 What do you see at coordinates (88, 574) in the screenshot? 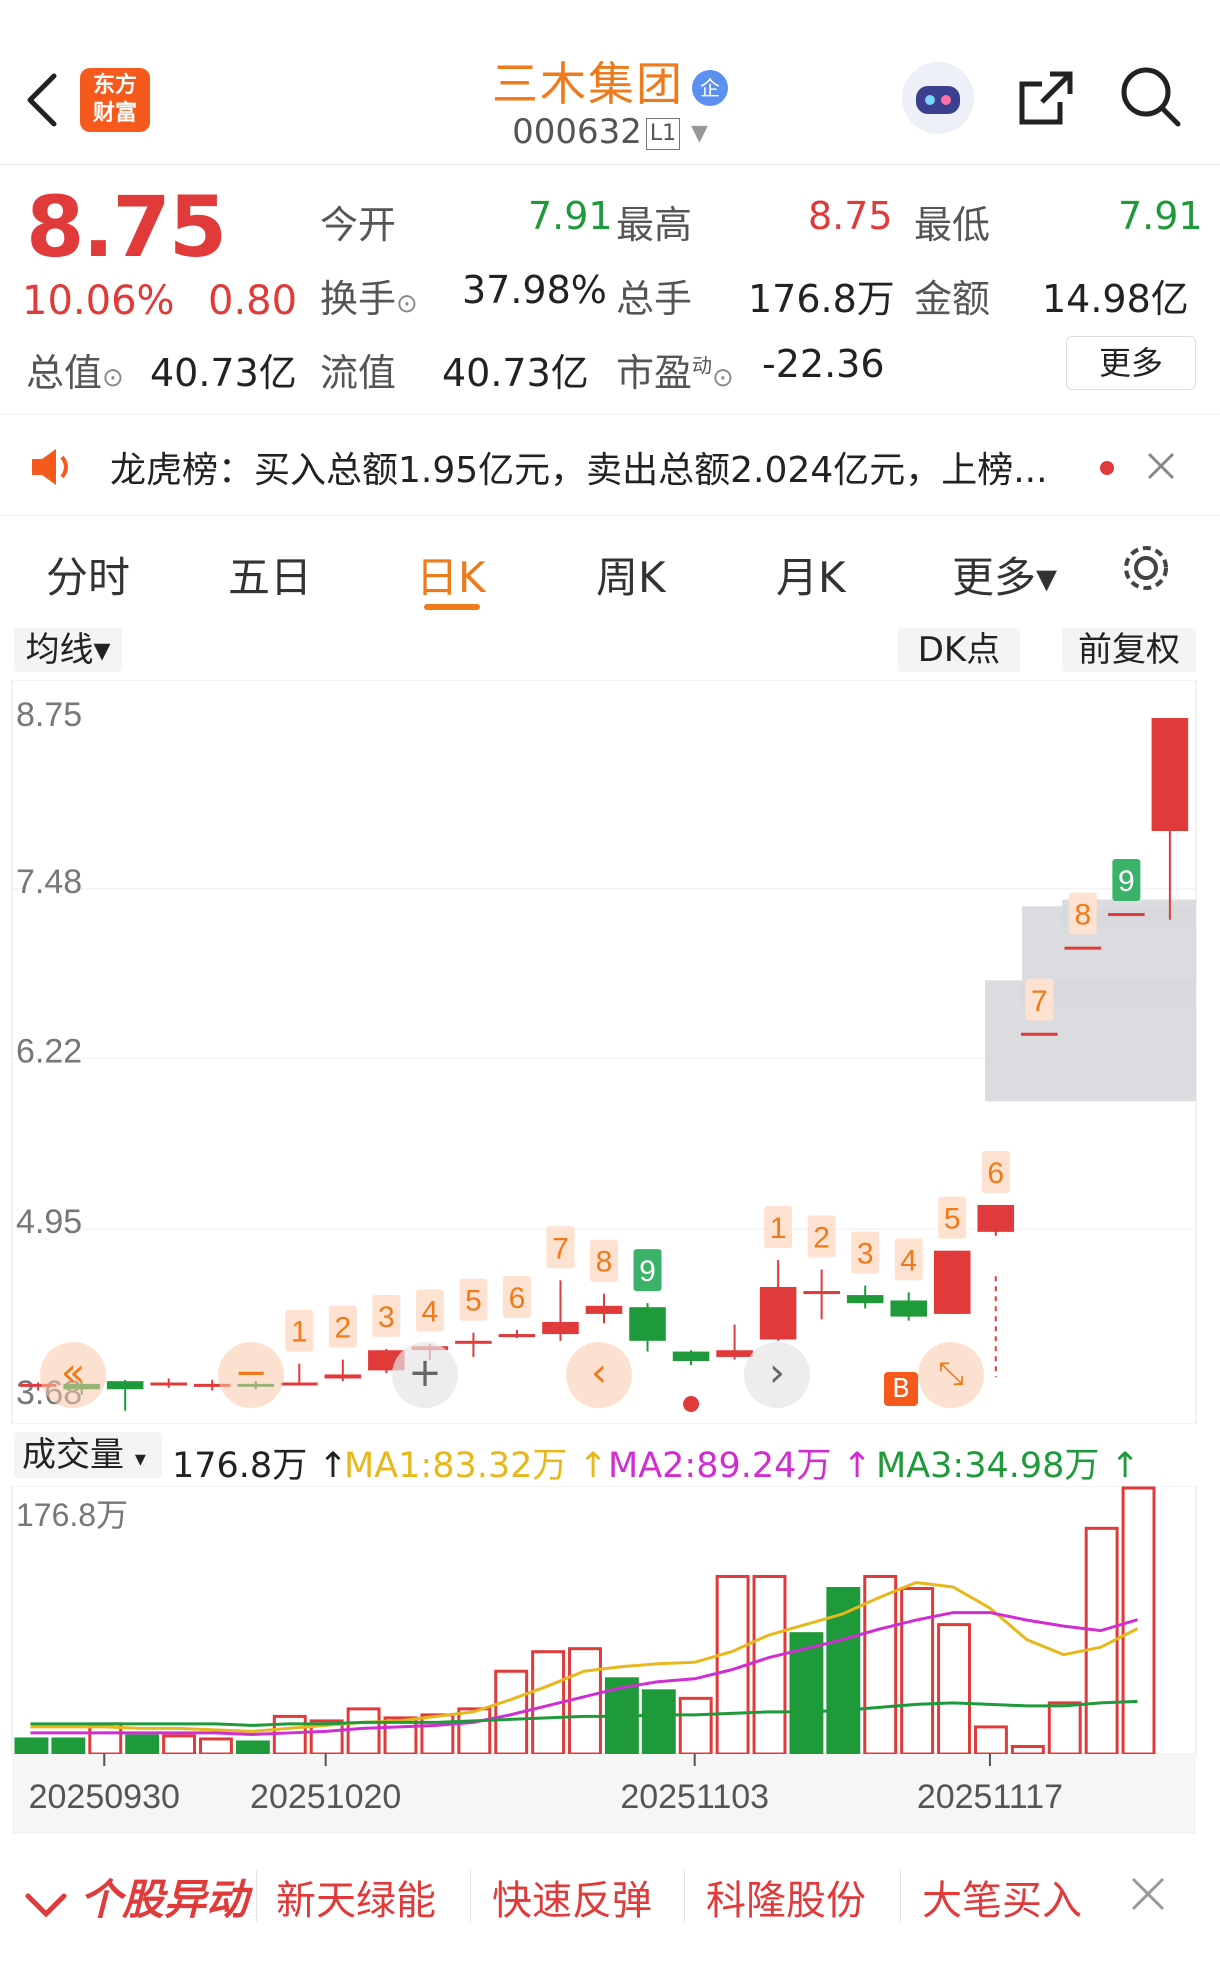
I see `tab-intraday: 分时` at bounding box center [88, 574].